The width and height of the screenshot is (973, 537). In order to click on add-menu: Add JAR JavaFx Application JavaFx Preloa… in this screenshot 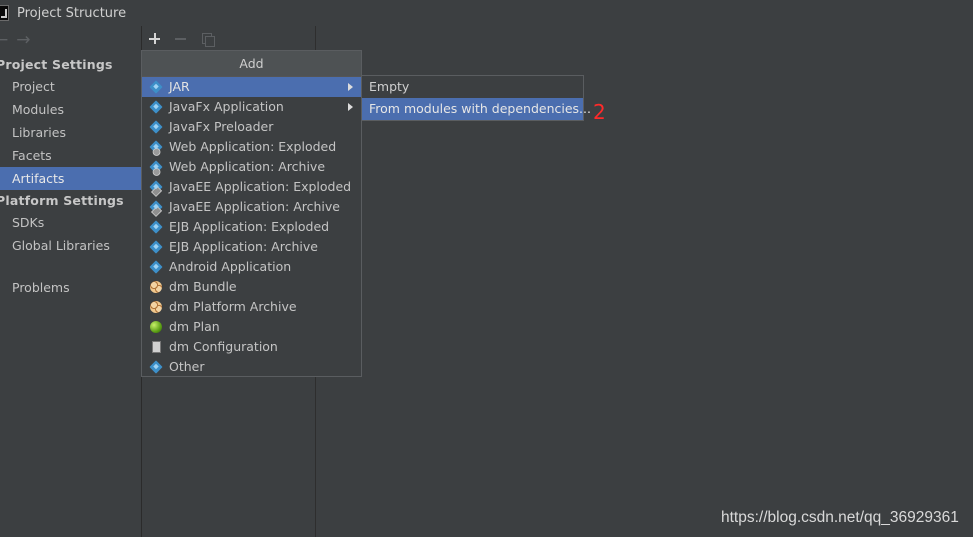, I will do `click(251, 213)`.